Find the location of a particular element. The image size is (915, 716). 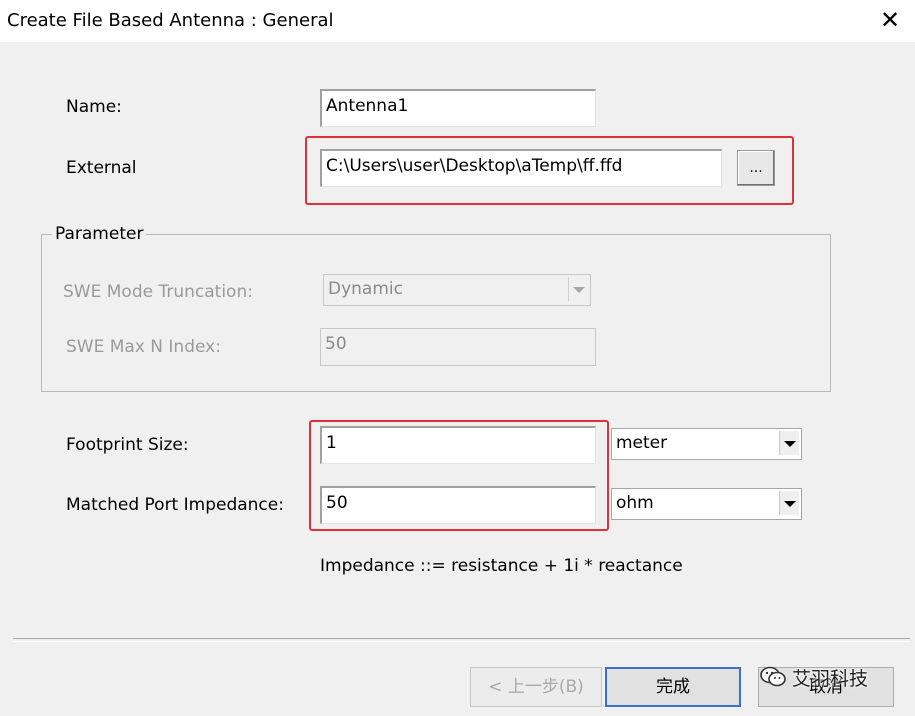

wechat-icon is located at coordinates (773, 677).